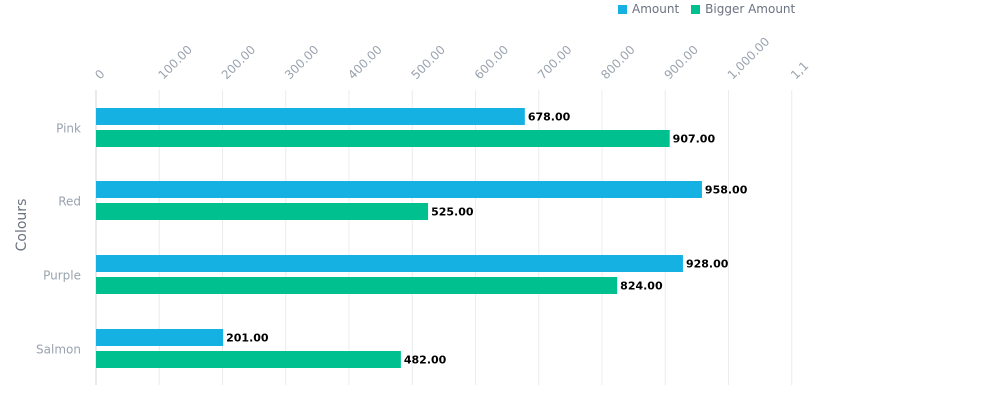 Image resolution: width=1008 pixels, height=400 pixels. What do you see at coordinates (58, 350) in the screenshot?
I see `y-tick-label: Salmon` at bounding box center [58, 350].